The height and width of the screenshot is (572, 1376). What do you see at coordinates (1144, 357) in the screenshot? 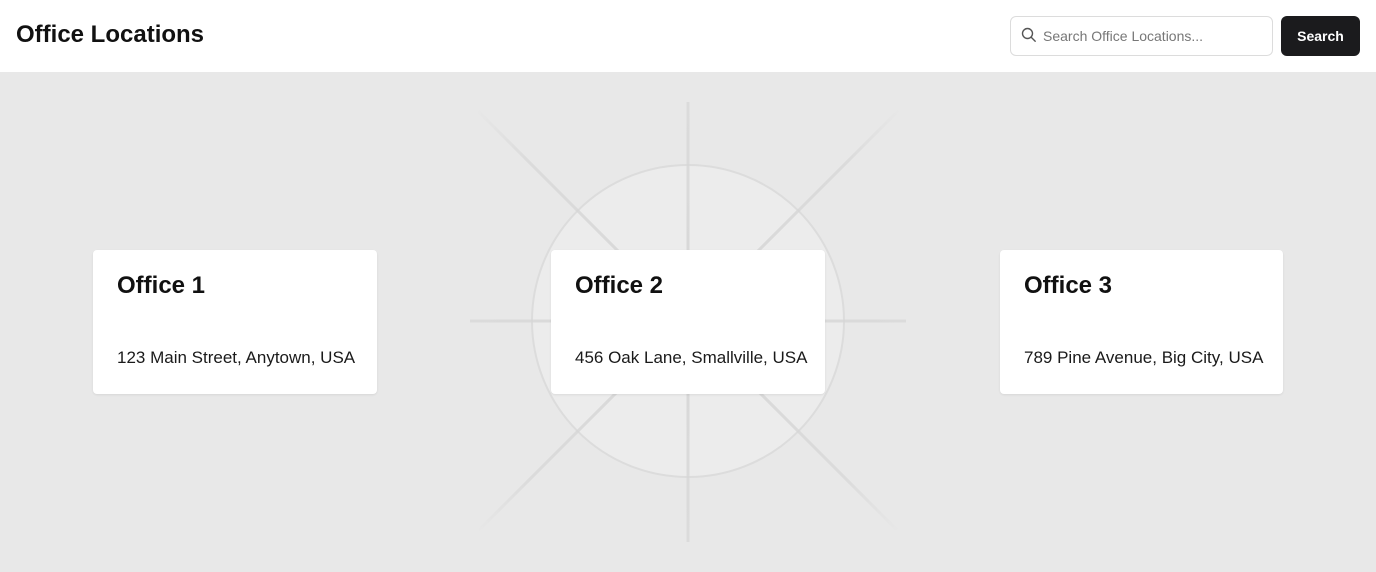
I see `office-address: 789 Pine Avenue, Big City, USA` at bounding box center [1144, 357].